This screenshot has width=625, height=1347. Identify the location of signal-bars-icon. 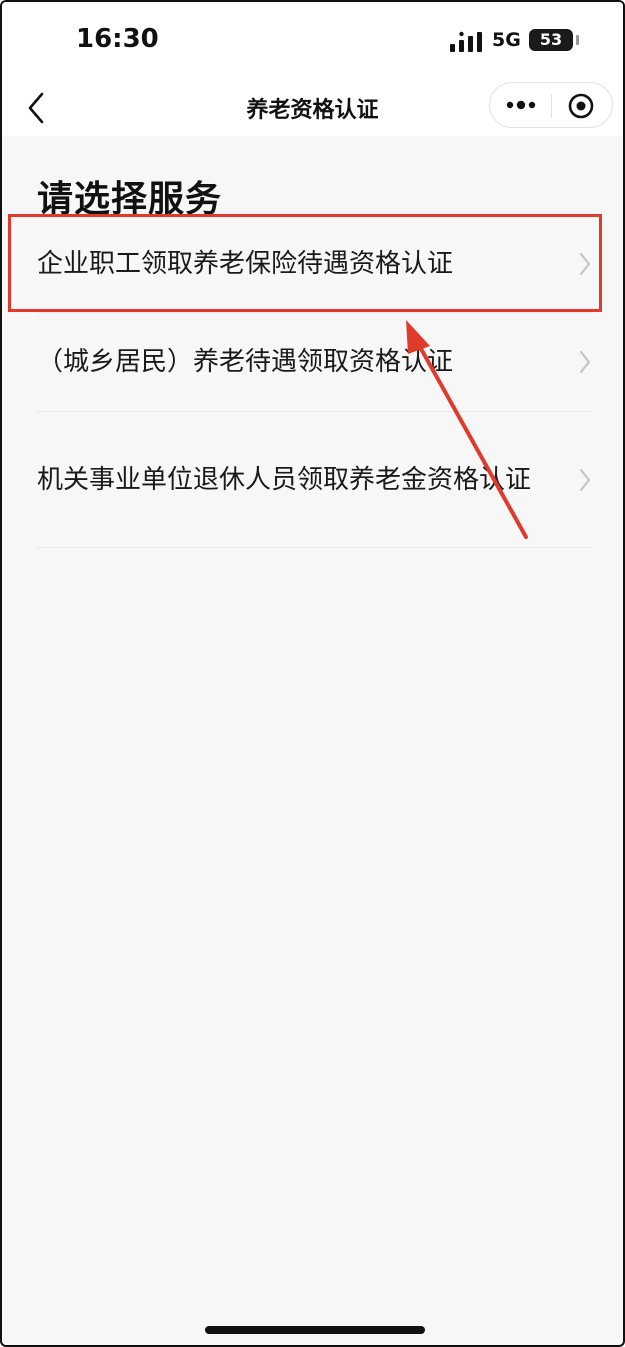
(466, 41).